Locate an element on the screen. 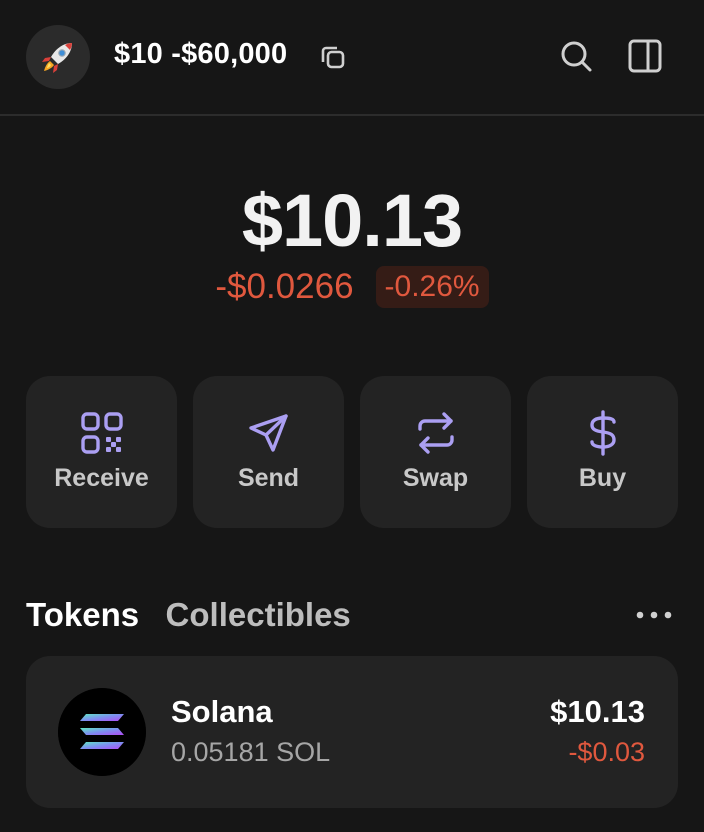 Image resolution: width=704 pixels, height=832 pixels. solana-logo-icon is located at coordinates (102, 732).